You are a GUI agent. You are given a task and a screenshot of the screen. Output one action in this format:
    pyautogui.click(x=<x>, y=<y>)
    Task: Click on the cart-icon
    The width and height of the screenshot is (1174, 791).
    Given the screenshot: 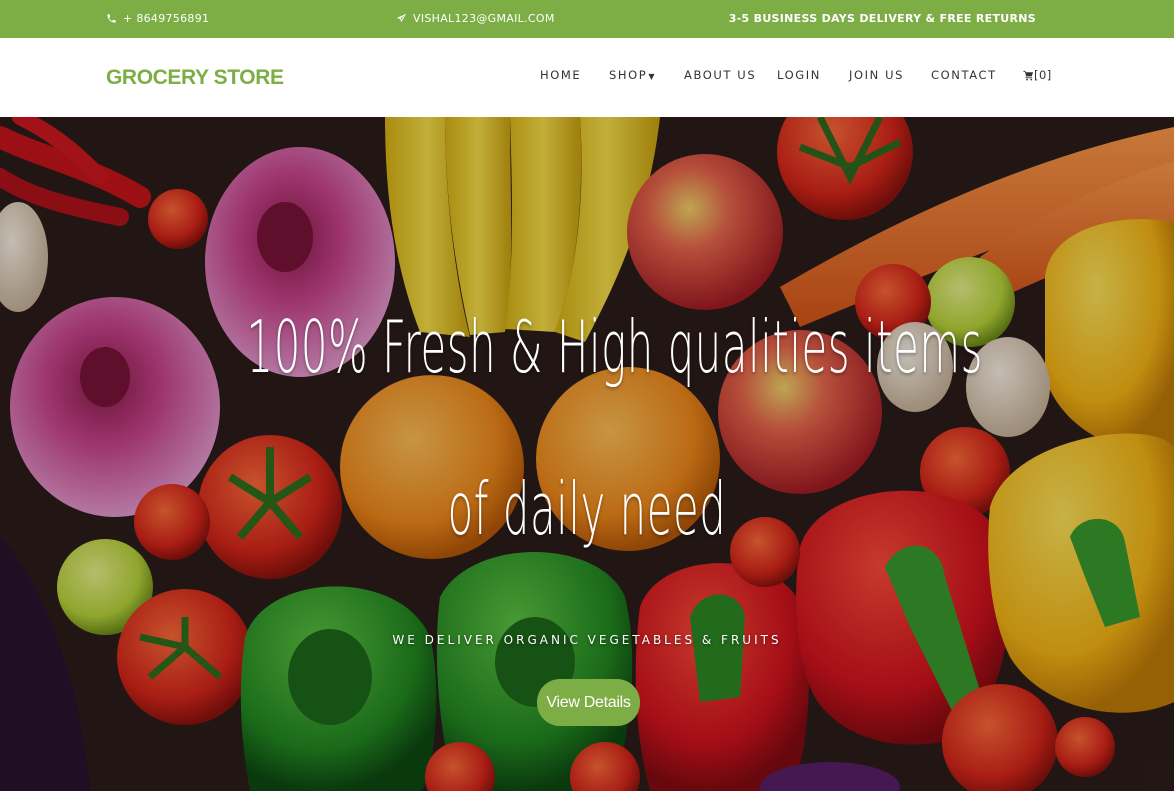 What is the action you would take?
    pyautogui.click(x=1028, y=75)
    